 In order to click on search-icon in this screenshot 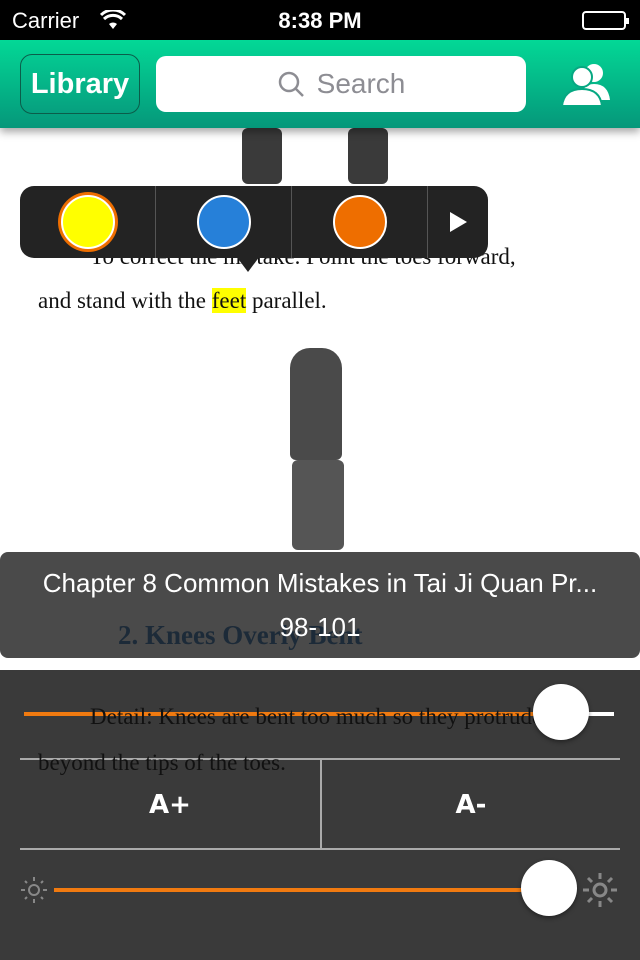, I will do `click(291, 84)`.